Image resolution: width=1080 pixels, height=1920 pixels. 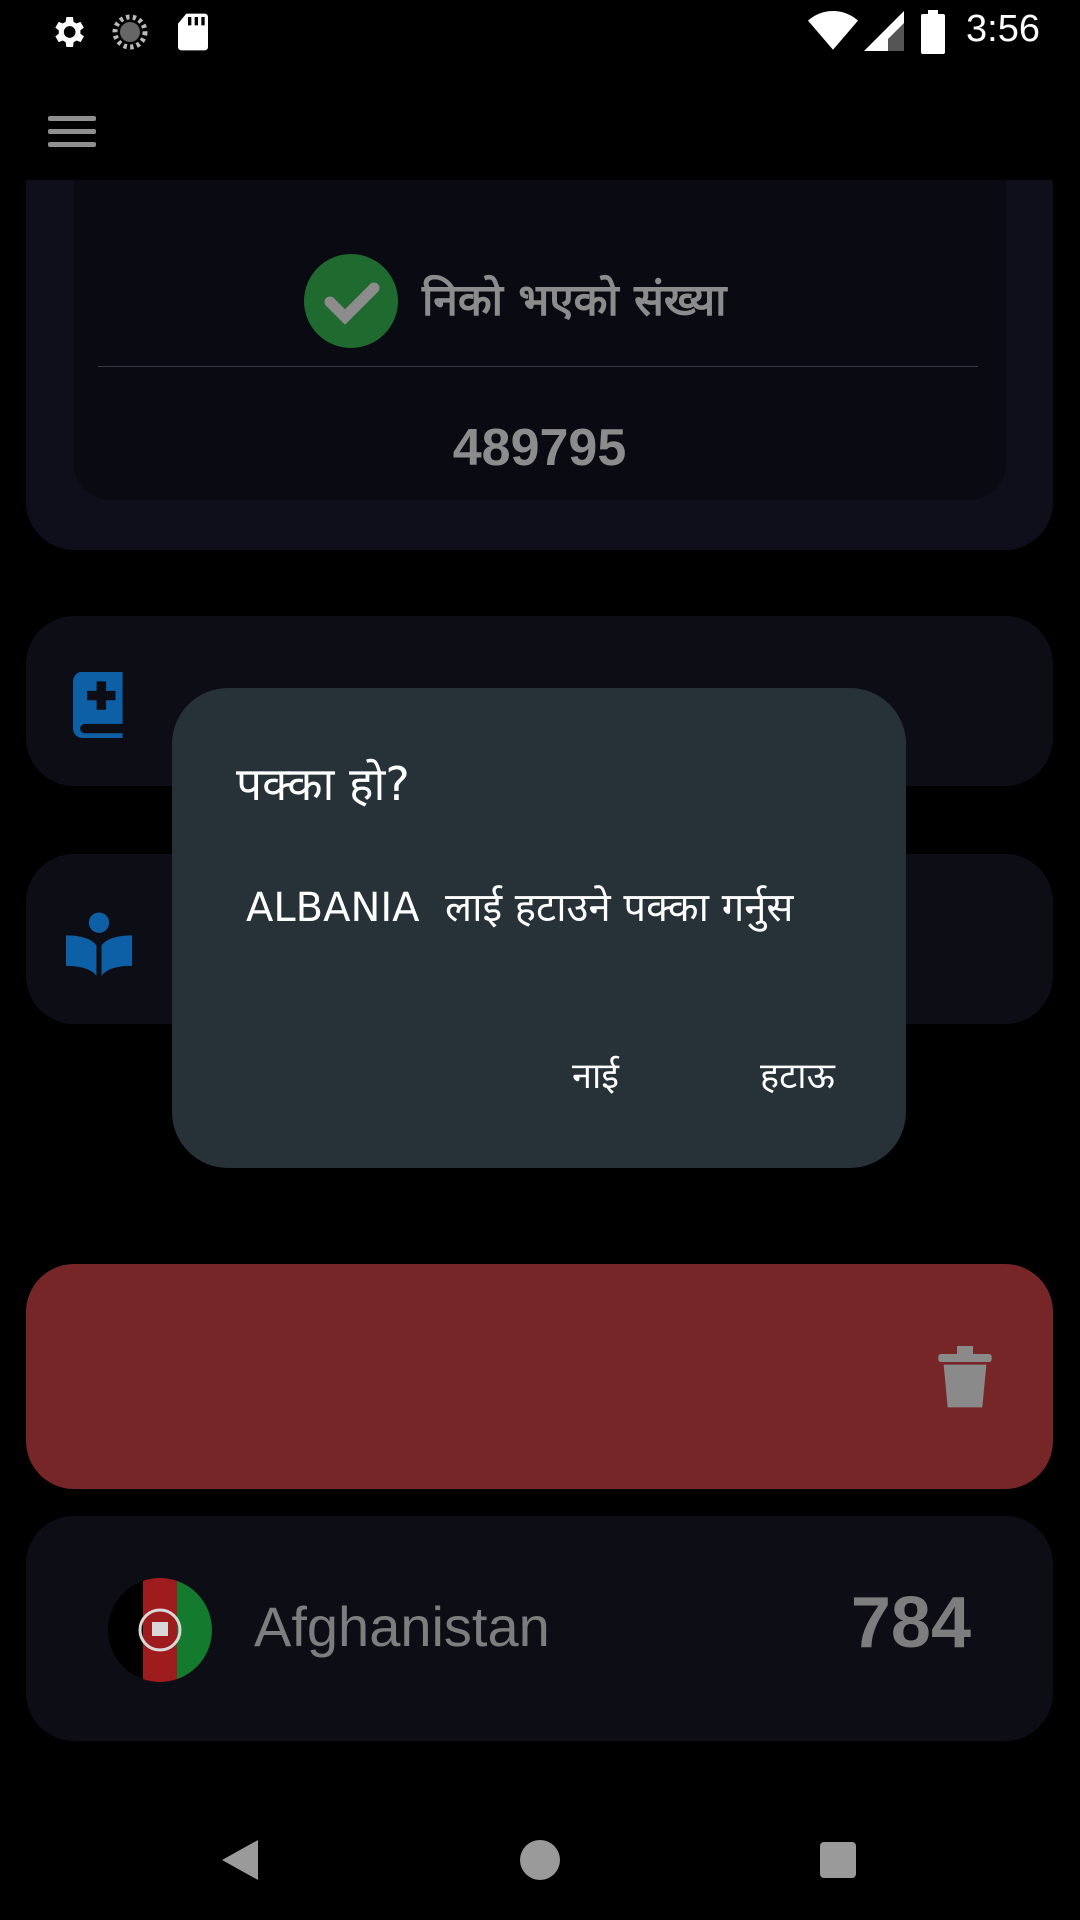 What do you see at coordinates (351, 301) in the screenshot?
I see `check-circle-icon` at bounding box center [351, 301].